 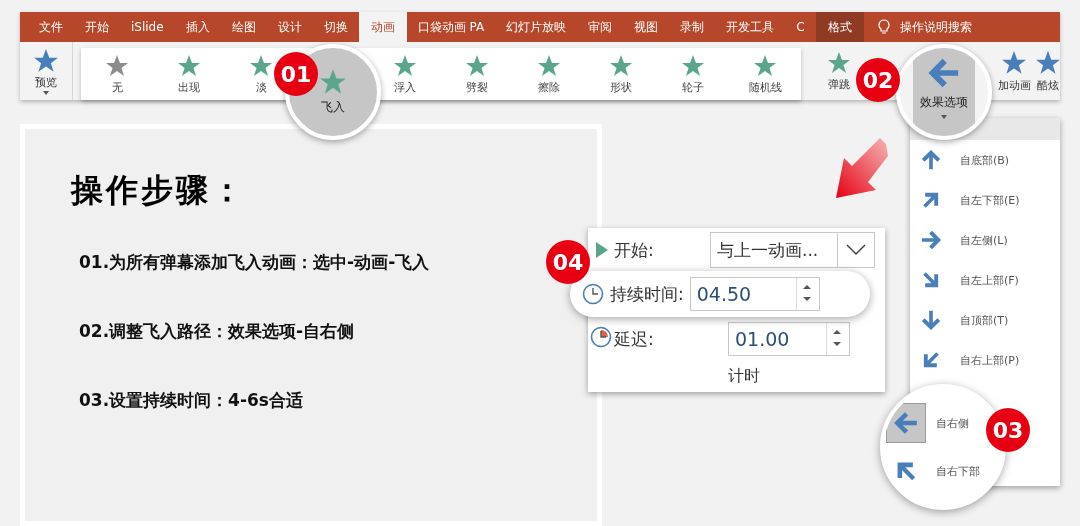 I want to click on group-label: 计时, so click(x=744, y=376).